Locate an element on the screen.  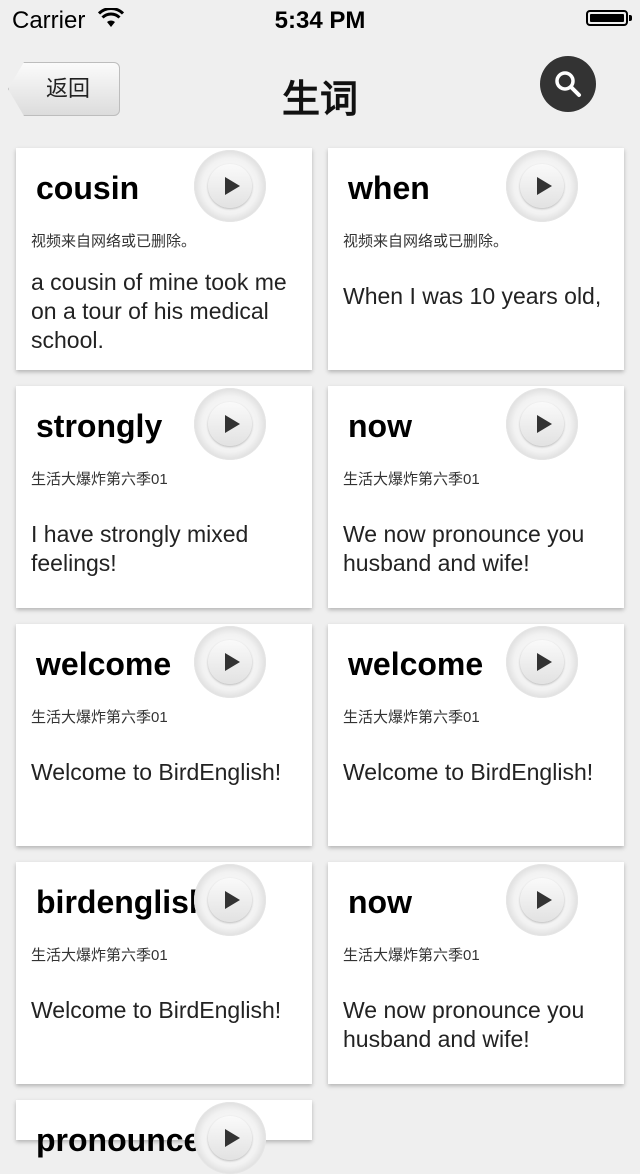
word-title: strongly is located at coordinates (99, 426).